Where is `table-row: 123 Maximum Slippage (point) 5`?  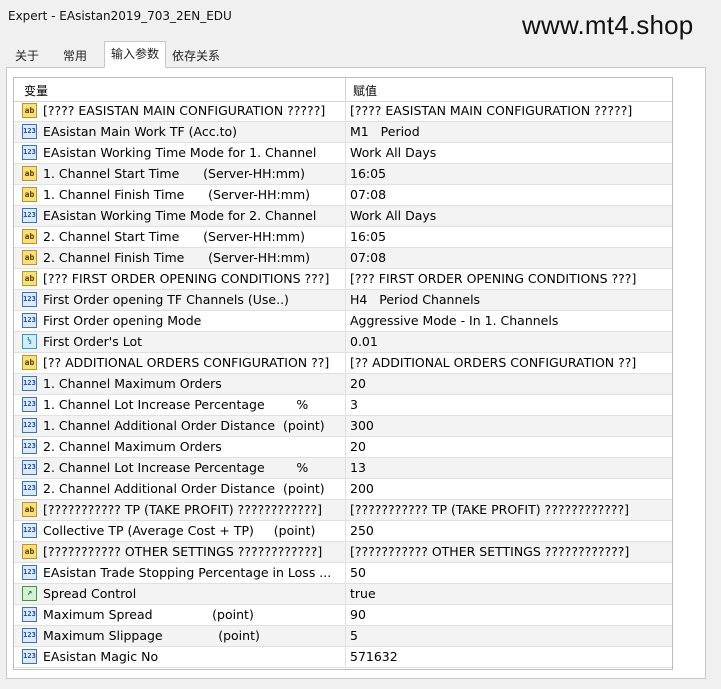 table-row: 123 Maximum Slippage (point) 5 is located at coordinates (343, 636).